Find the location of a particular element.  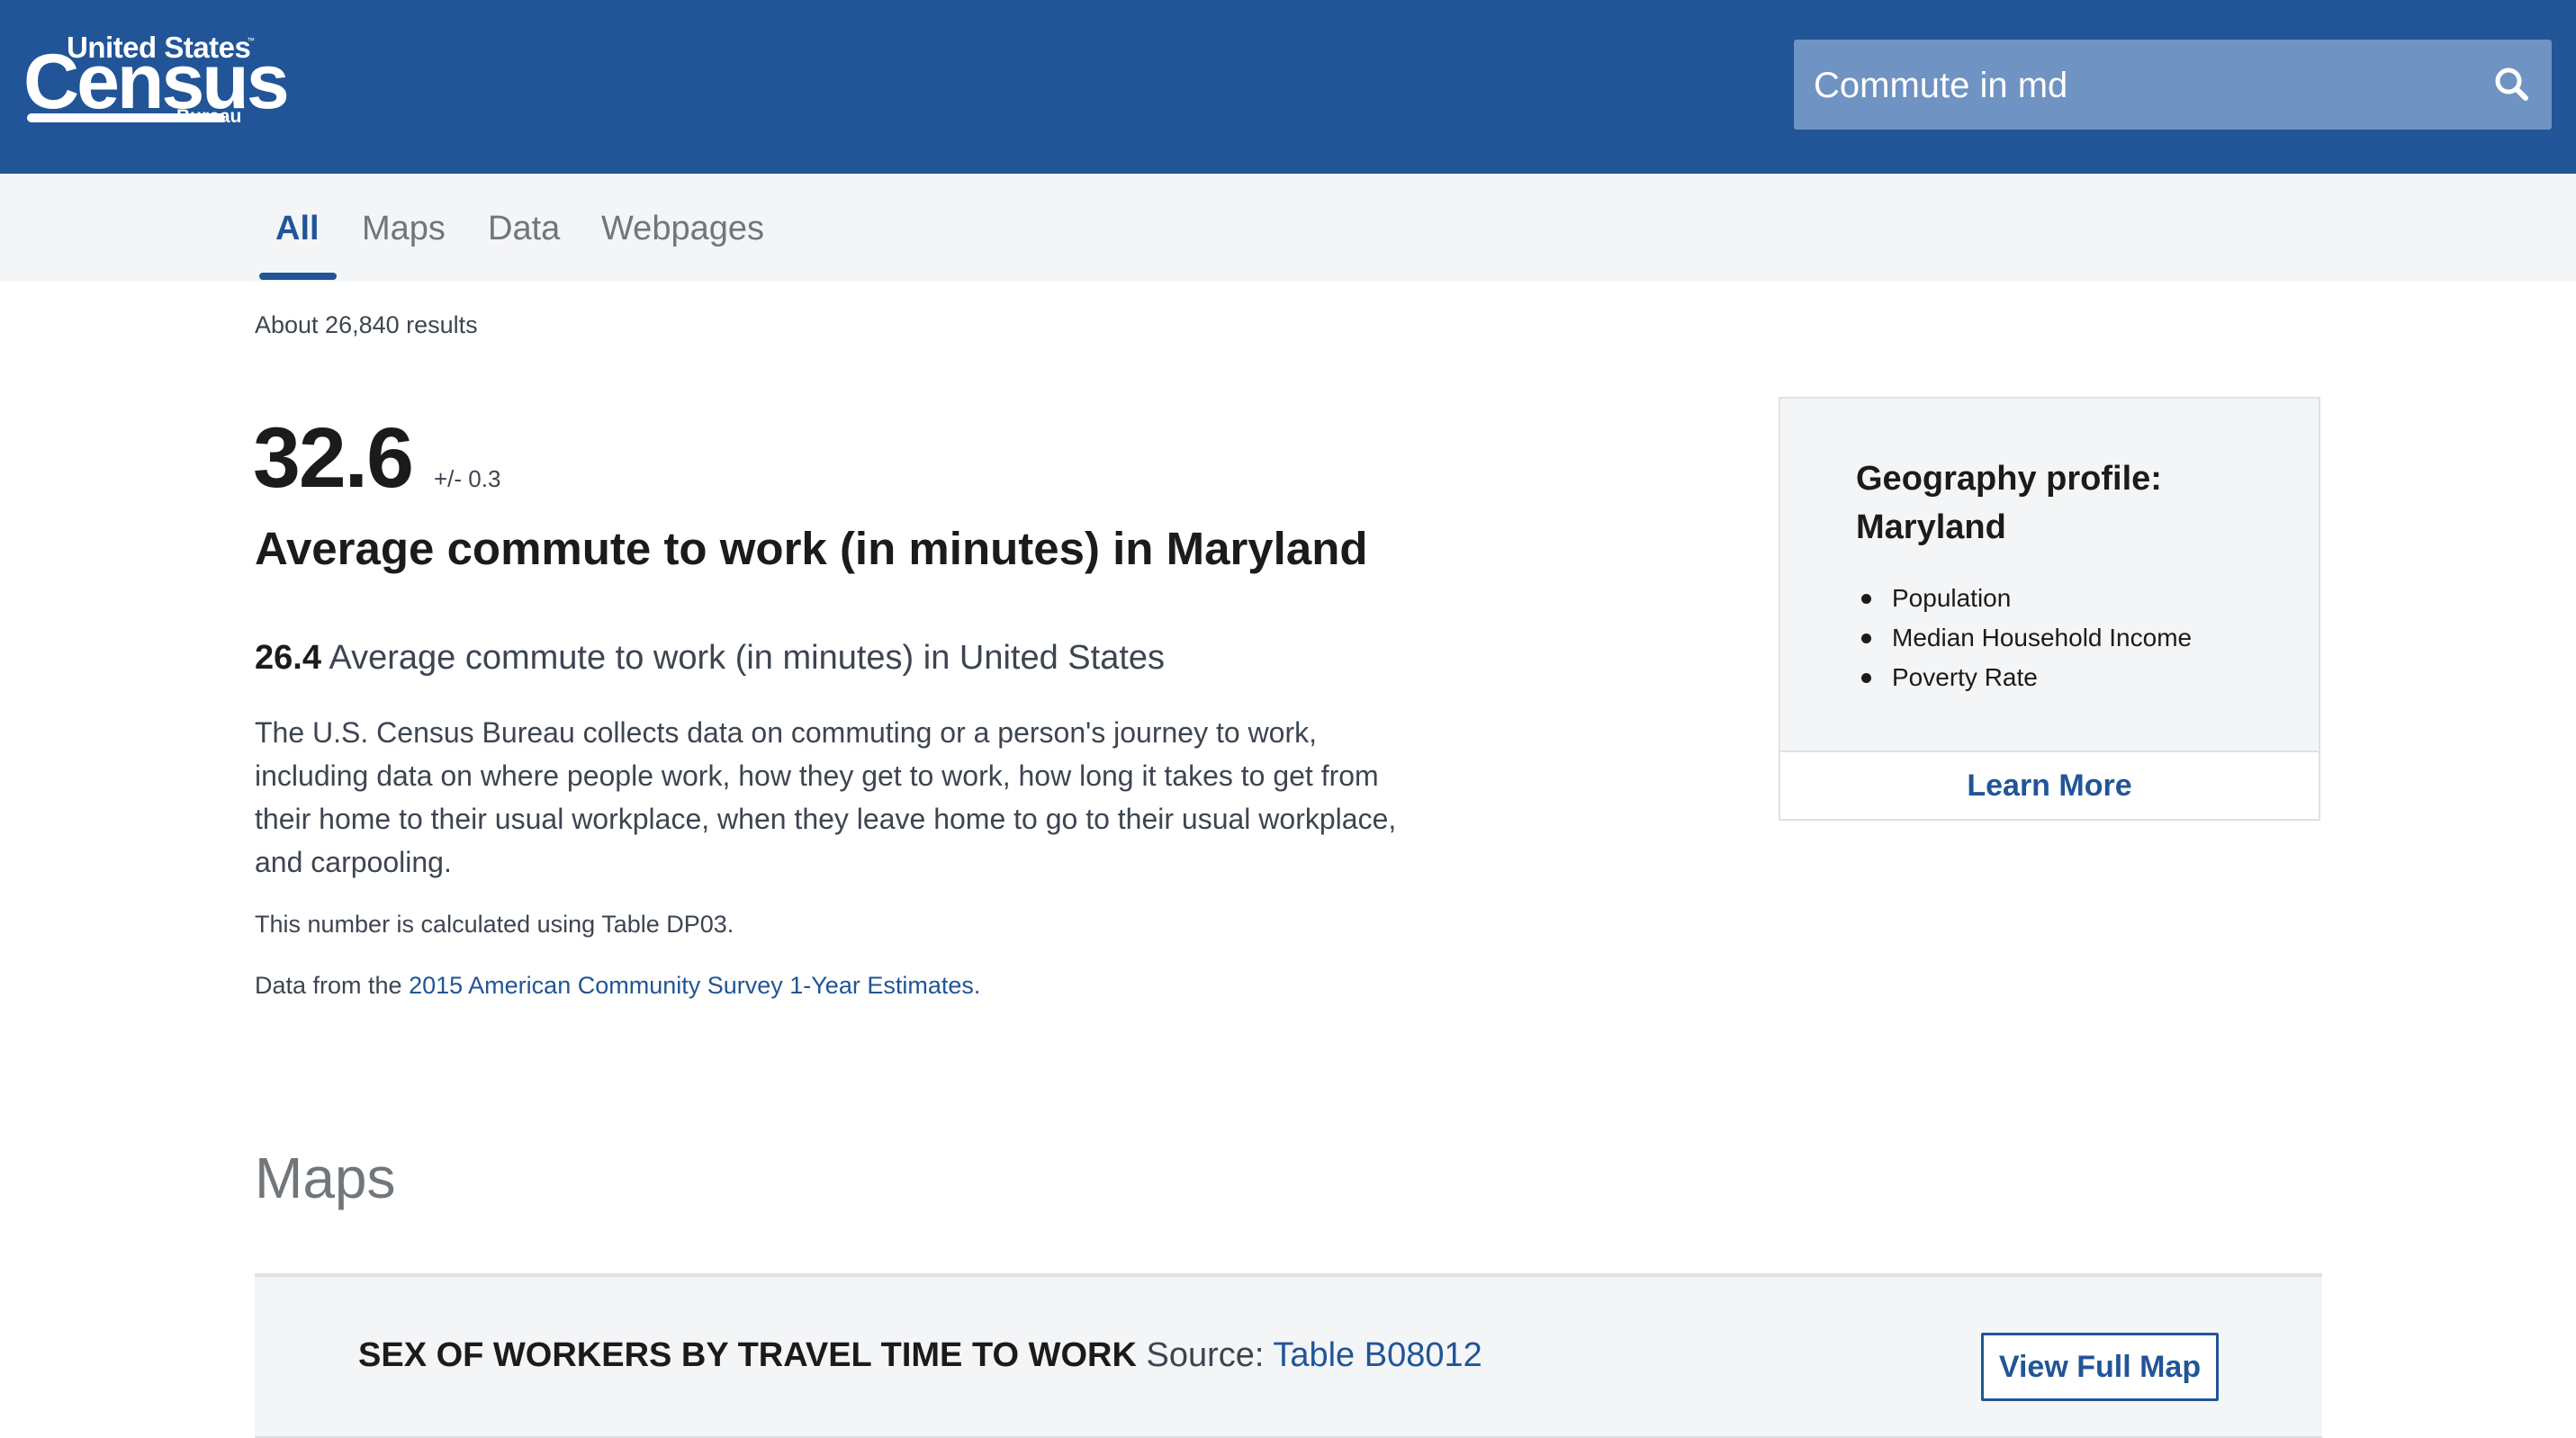

search-icon is located at coordinates (2511, 84).